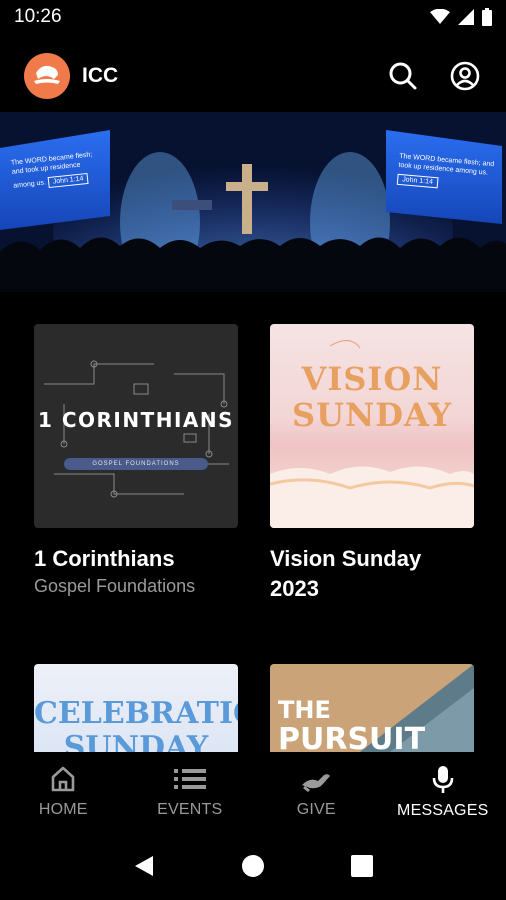 The height and width of the screenshot is (900, 506). I want to click on series-card-the-pursuit: THE PURSUIT, so click(372, 708).